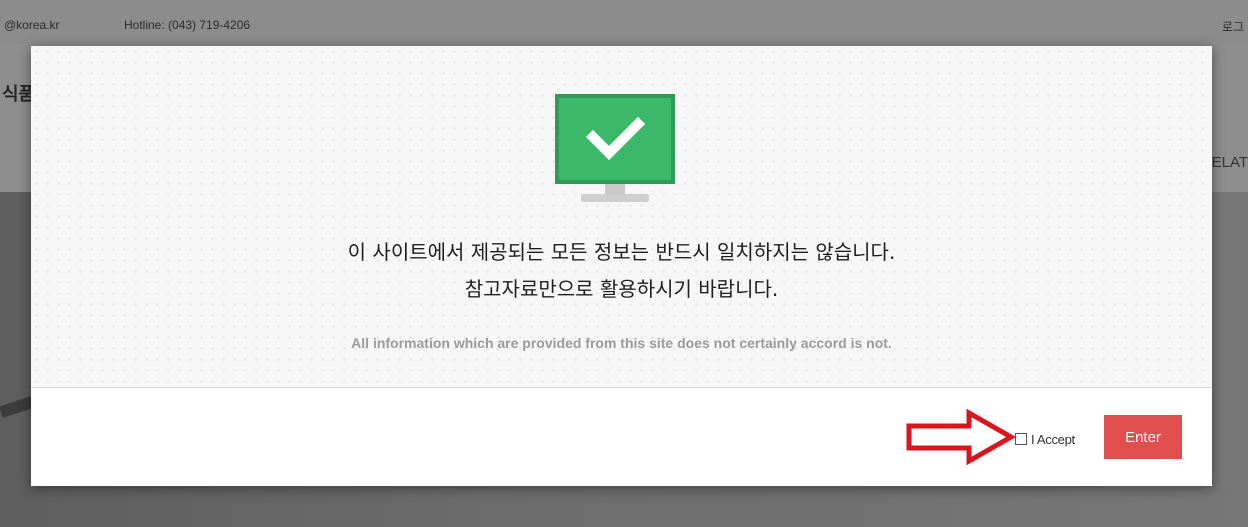 The height and width of the screenshot is (527, 1248). I want to click on hotline-text: Hotline: (043) 719-4206, so click(187, 25).